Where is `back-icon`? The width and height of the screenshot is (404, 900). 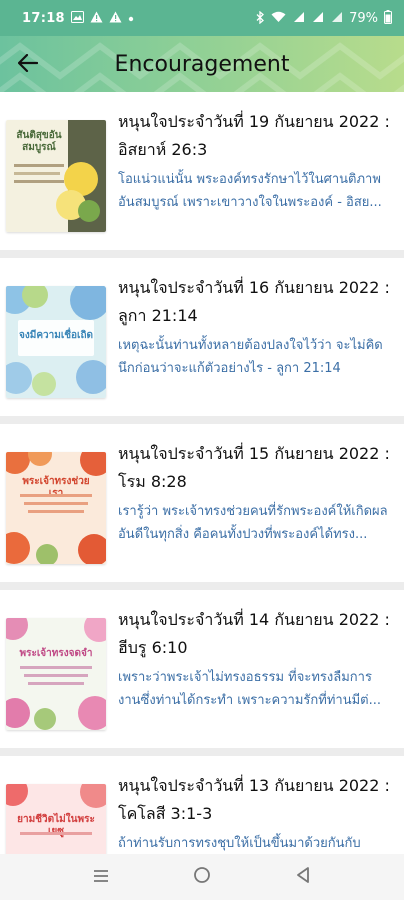
back-icon is located at coordinates (303, 877).